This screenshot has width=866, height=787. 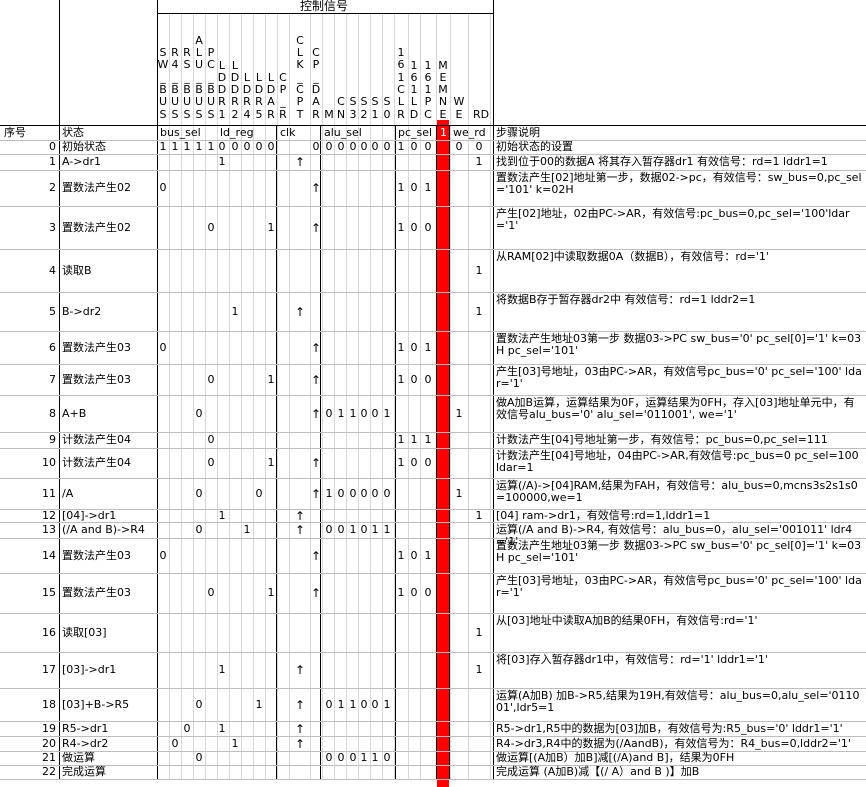 What do you see at coordinates (222, 89) in the screenshot?
I see `signal-label: L D D R 1` at bounding box center [222, 89].